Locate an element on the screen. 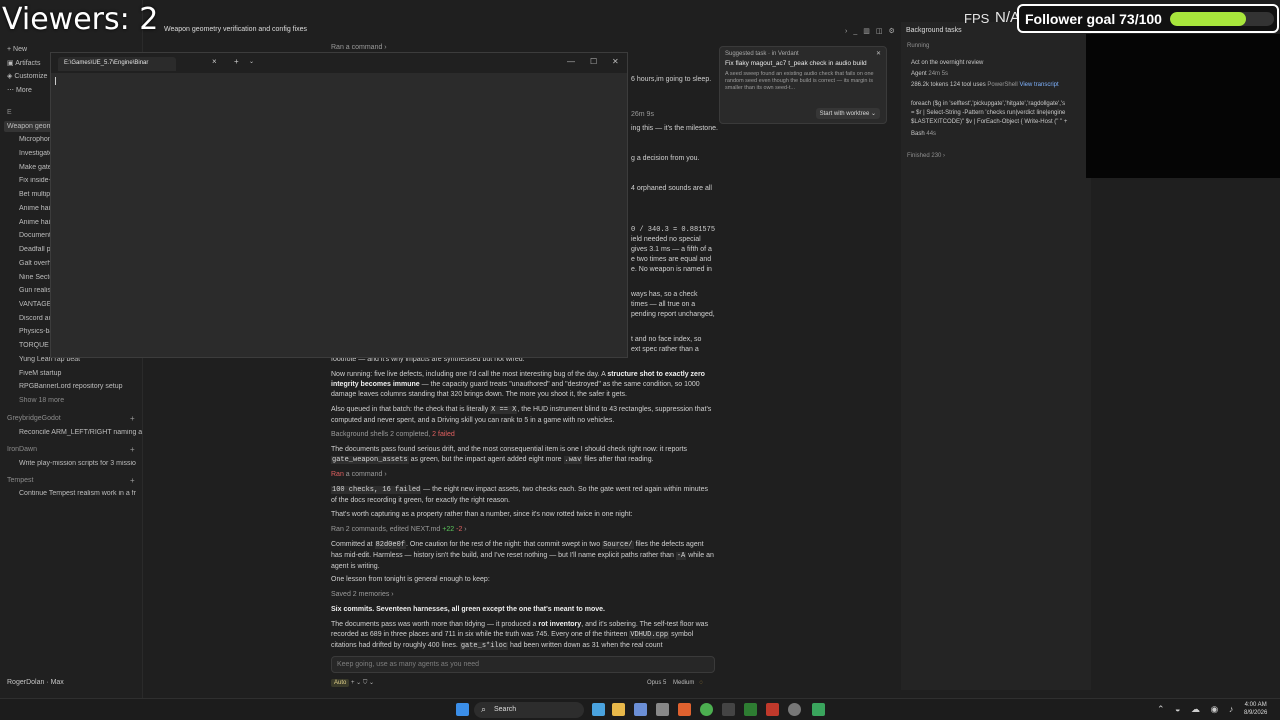 This screenshot has width=1280, height=720. input-options: Auto + ⌄ ⛉ ⌄ is located at coordinates (352, 683).